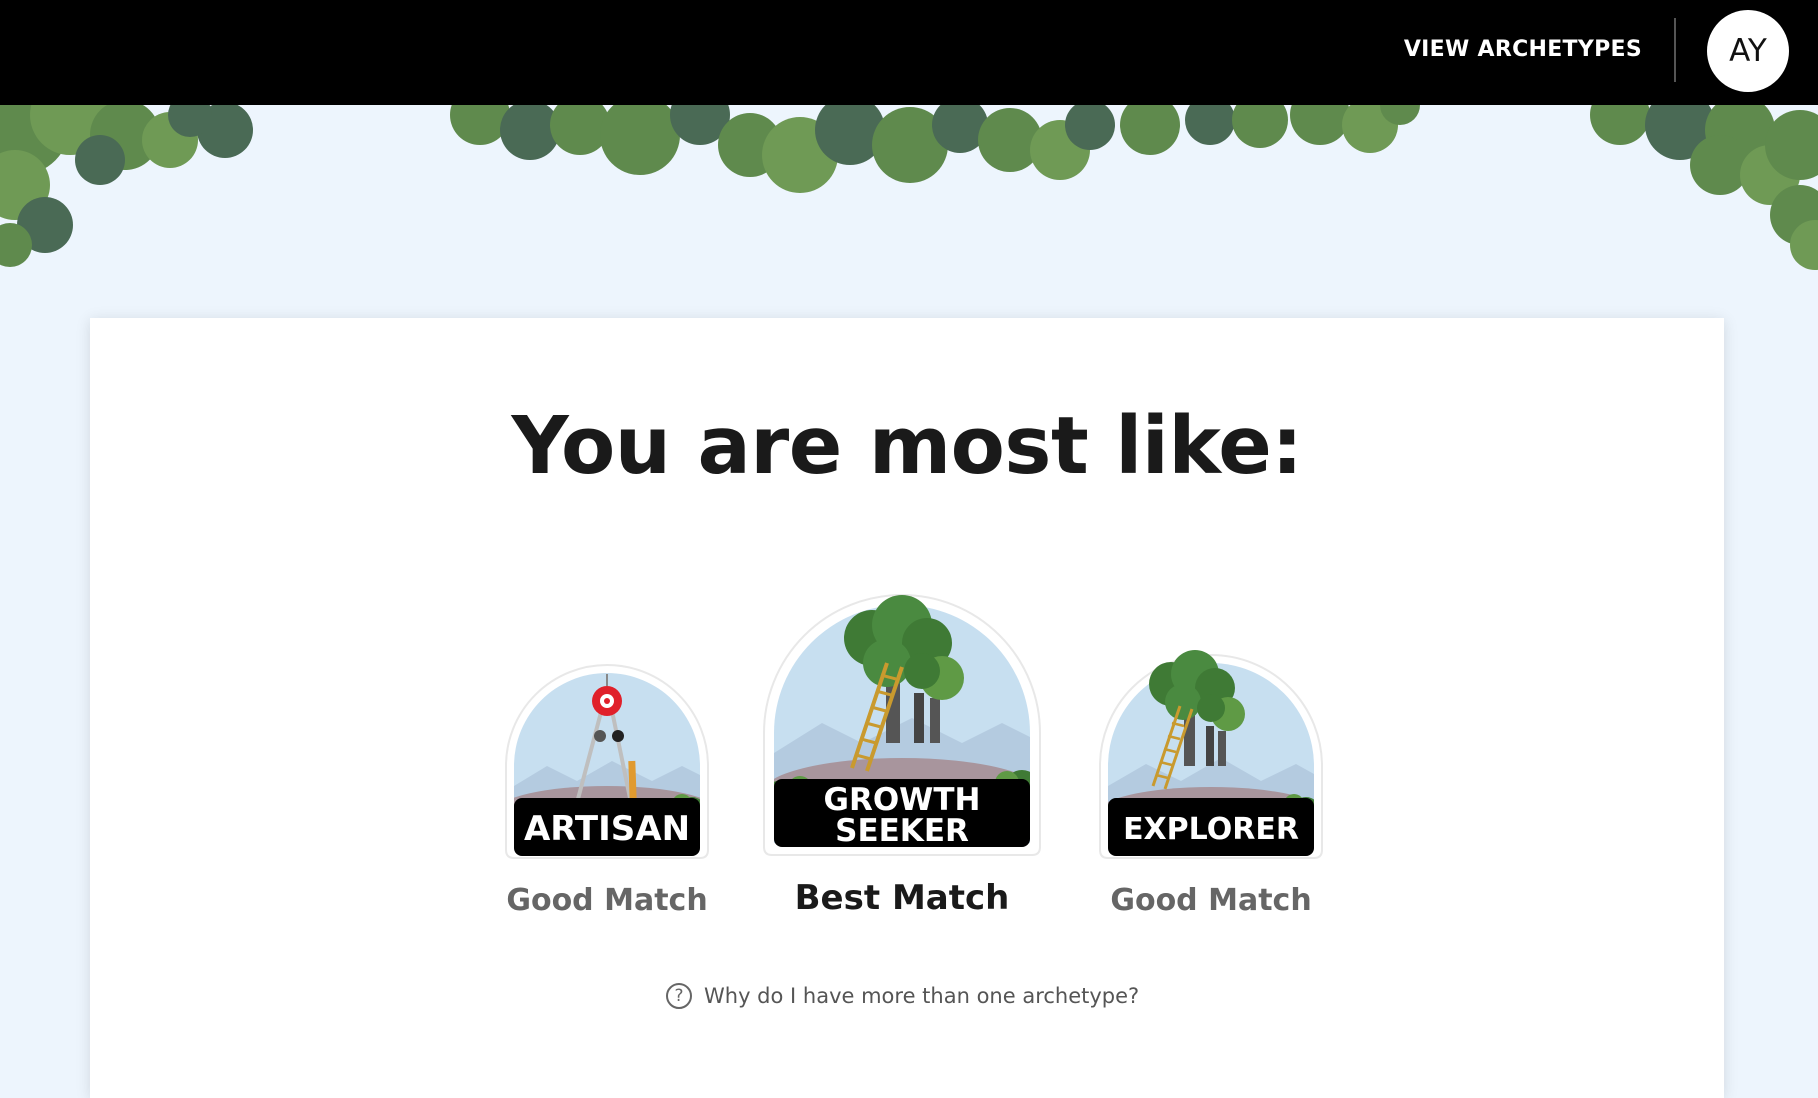 This screenshot has height=1098, width=1818. I want to click on page-heading: You are most like:, so click(907, 446).